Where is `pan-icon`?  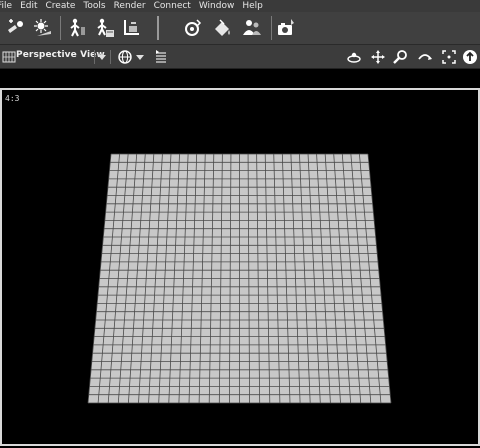
pan-icon is located at coordinates (378, 57).